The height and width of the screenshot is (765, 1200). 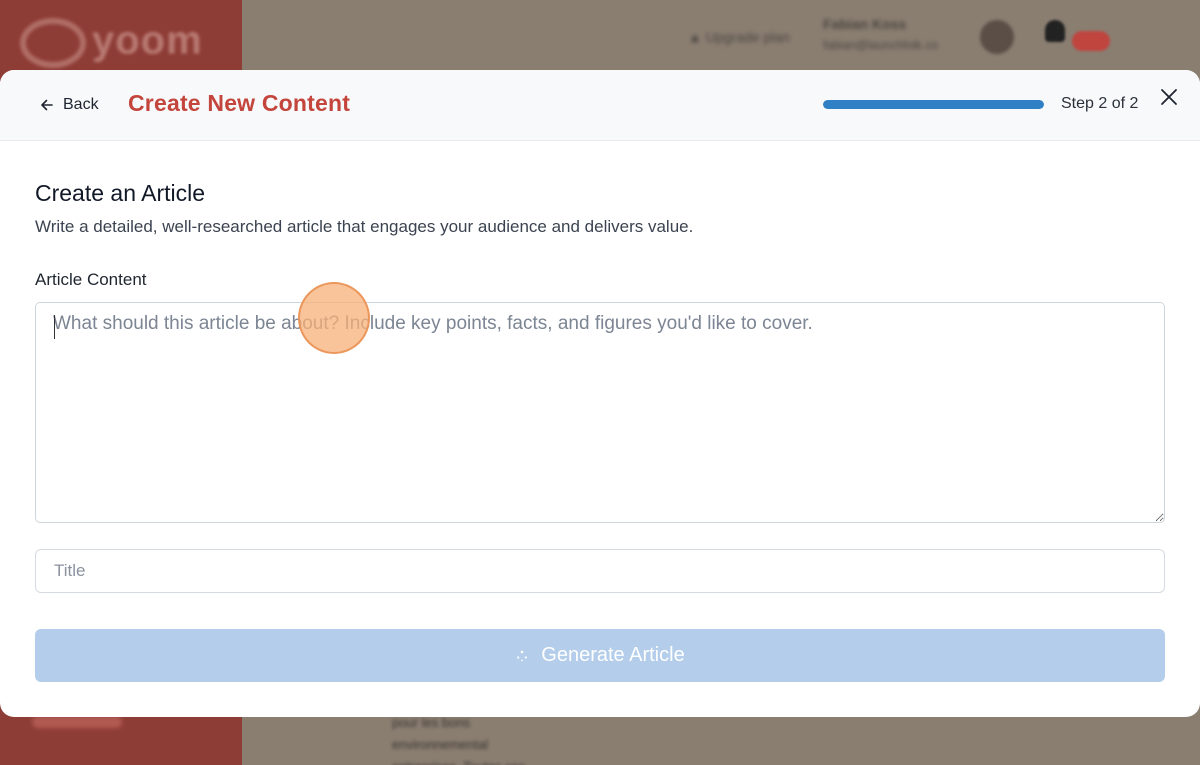 I want to click on section-title: Create an Article, so click(x=120, y=193).